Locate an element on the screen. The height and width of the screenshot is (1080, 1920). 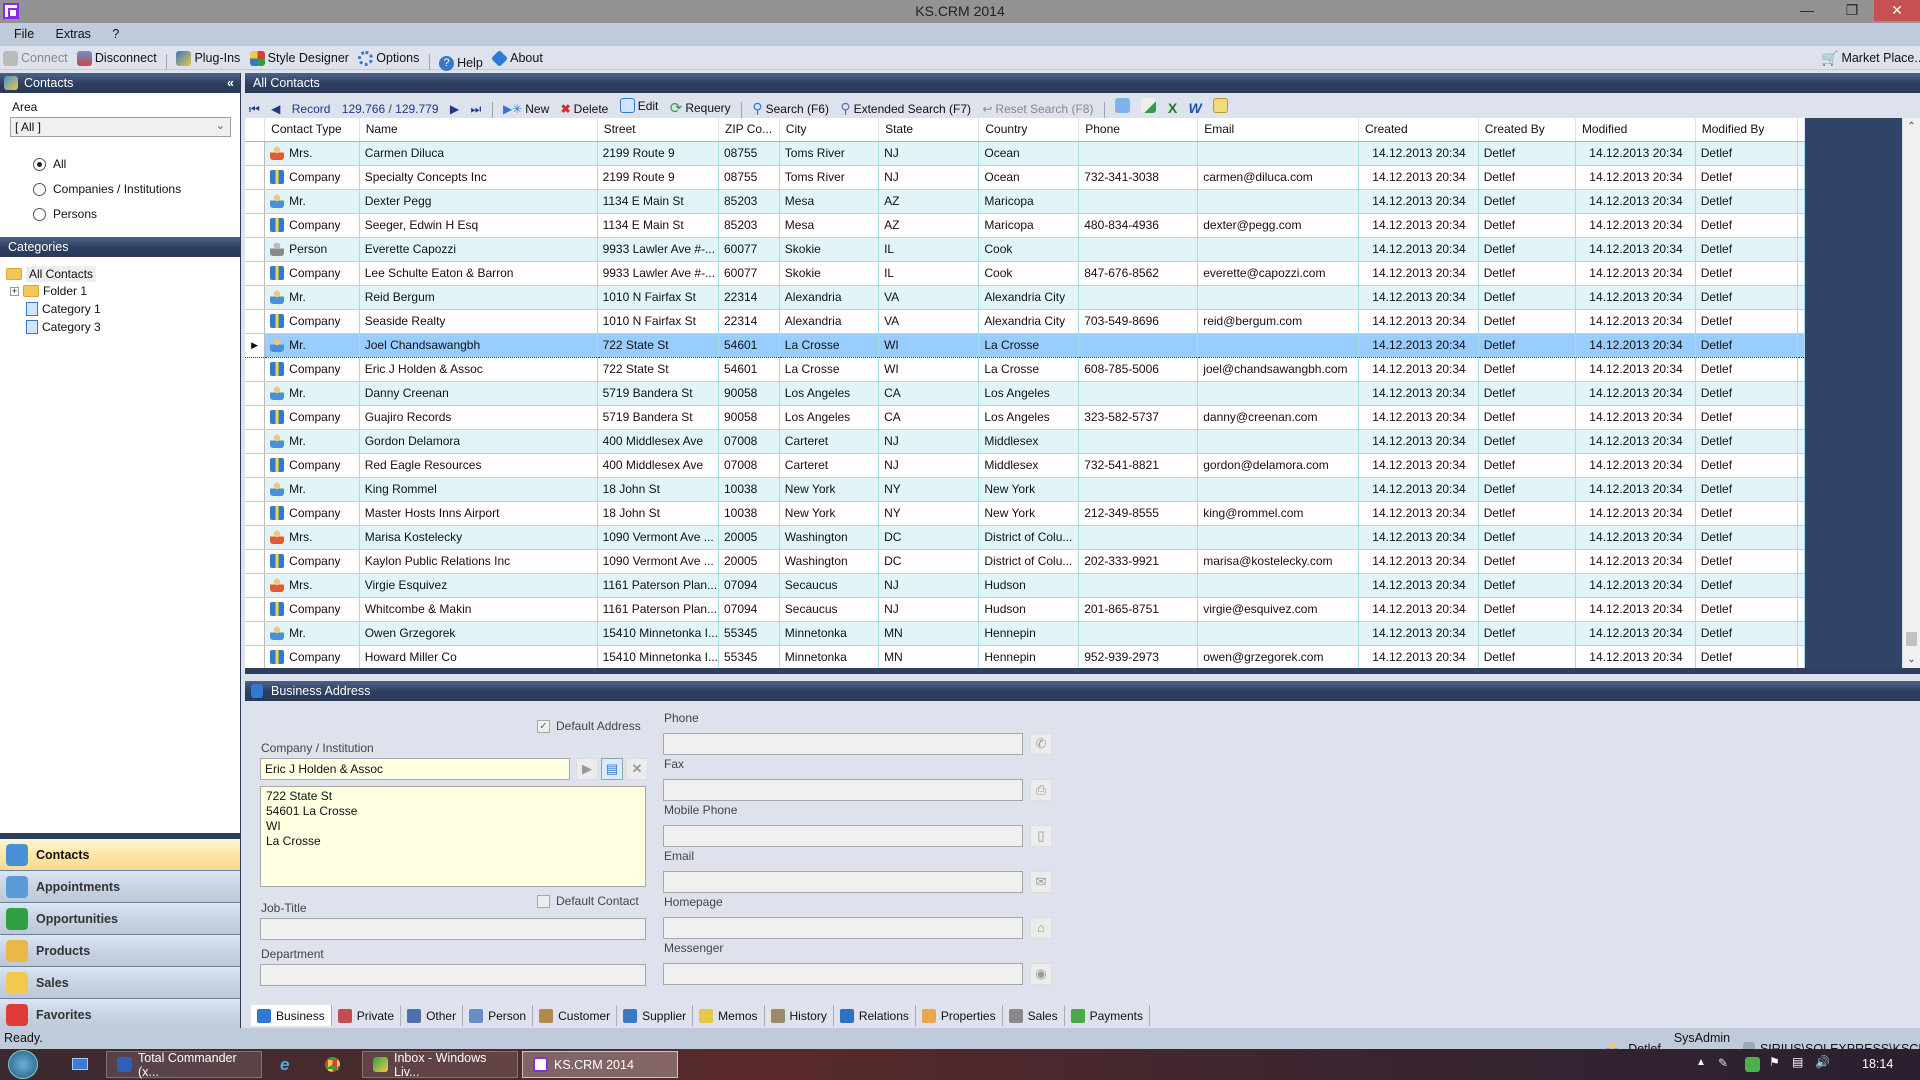
column-header-modified-by: Modified By is located at coordinates (1747, 130).